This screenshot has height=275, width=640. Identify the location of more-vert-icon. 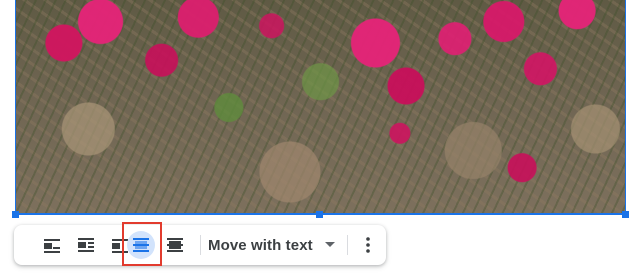
(368, 245).